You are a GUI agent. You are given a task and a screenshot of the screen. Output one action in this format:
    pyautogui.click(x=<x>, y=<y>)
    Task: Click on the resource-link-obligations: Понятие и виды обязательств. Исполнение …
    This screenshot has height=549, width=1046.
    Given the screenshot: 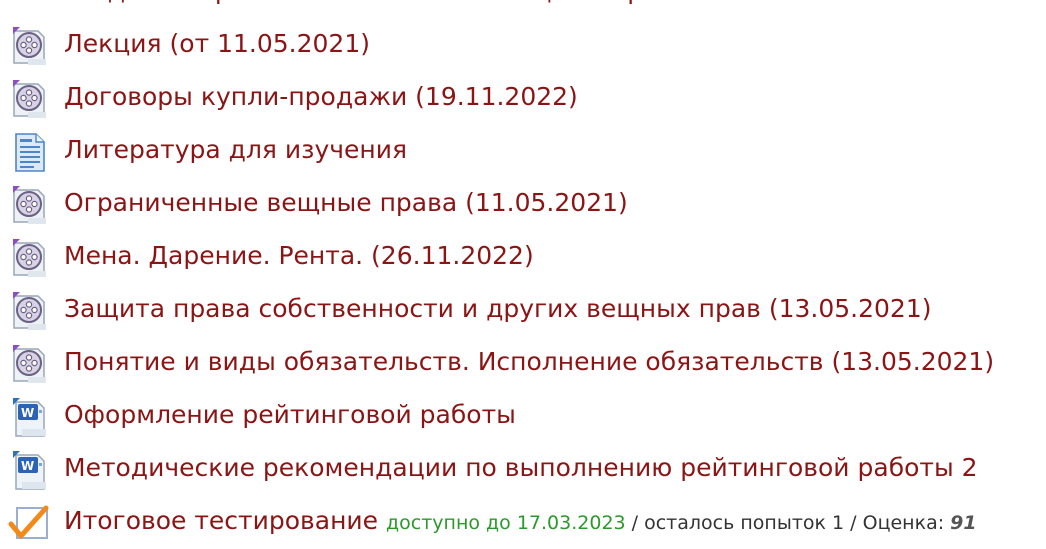 What is the action you would take?
    pyautogui.click(x=529, y=361)
    